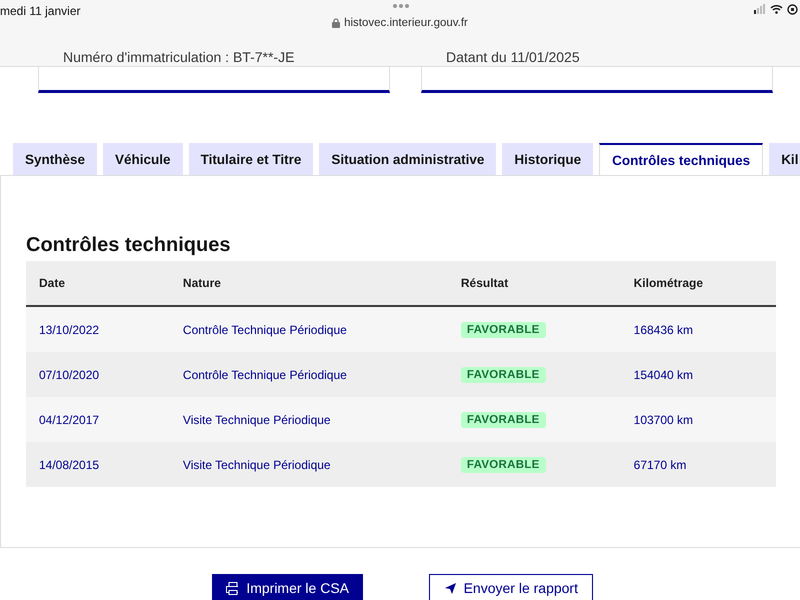 The image size is (800, 600). Describe the element at coordinates (232, 588) in the screenshot. I see `printer-icon` at that location.